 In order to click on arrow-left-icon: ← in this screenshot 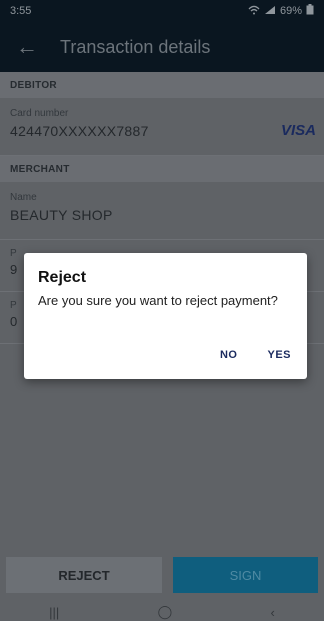, I will do `click(28, 47)`.